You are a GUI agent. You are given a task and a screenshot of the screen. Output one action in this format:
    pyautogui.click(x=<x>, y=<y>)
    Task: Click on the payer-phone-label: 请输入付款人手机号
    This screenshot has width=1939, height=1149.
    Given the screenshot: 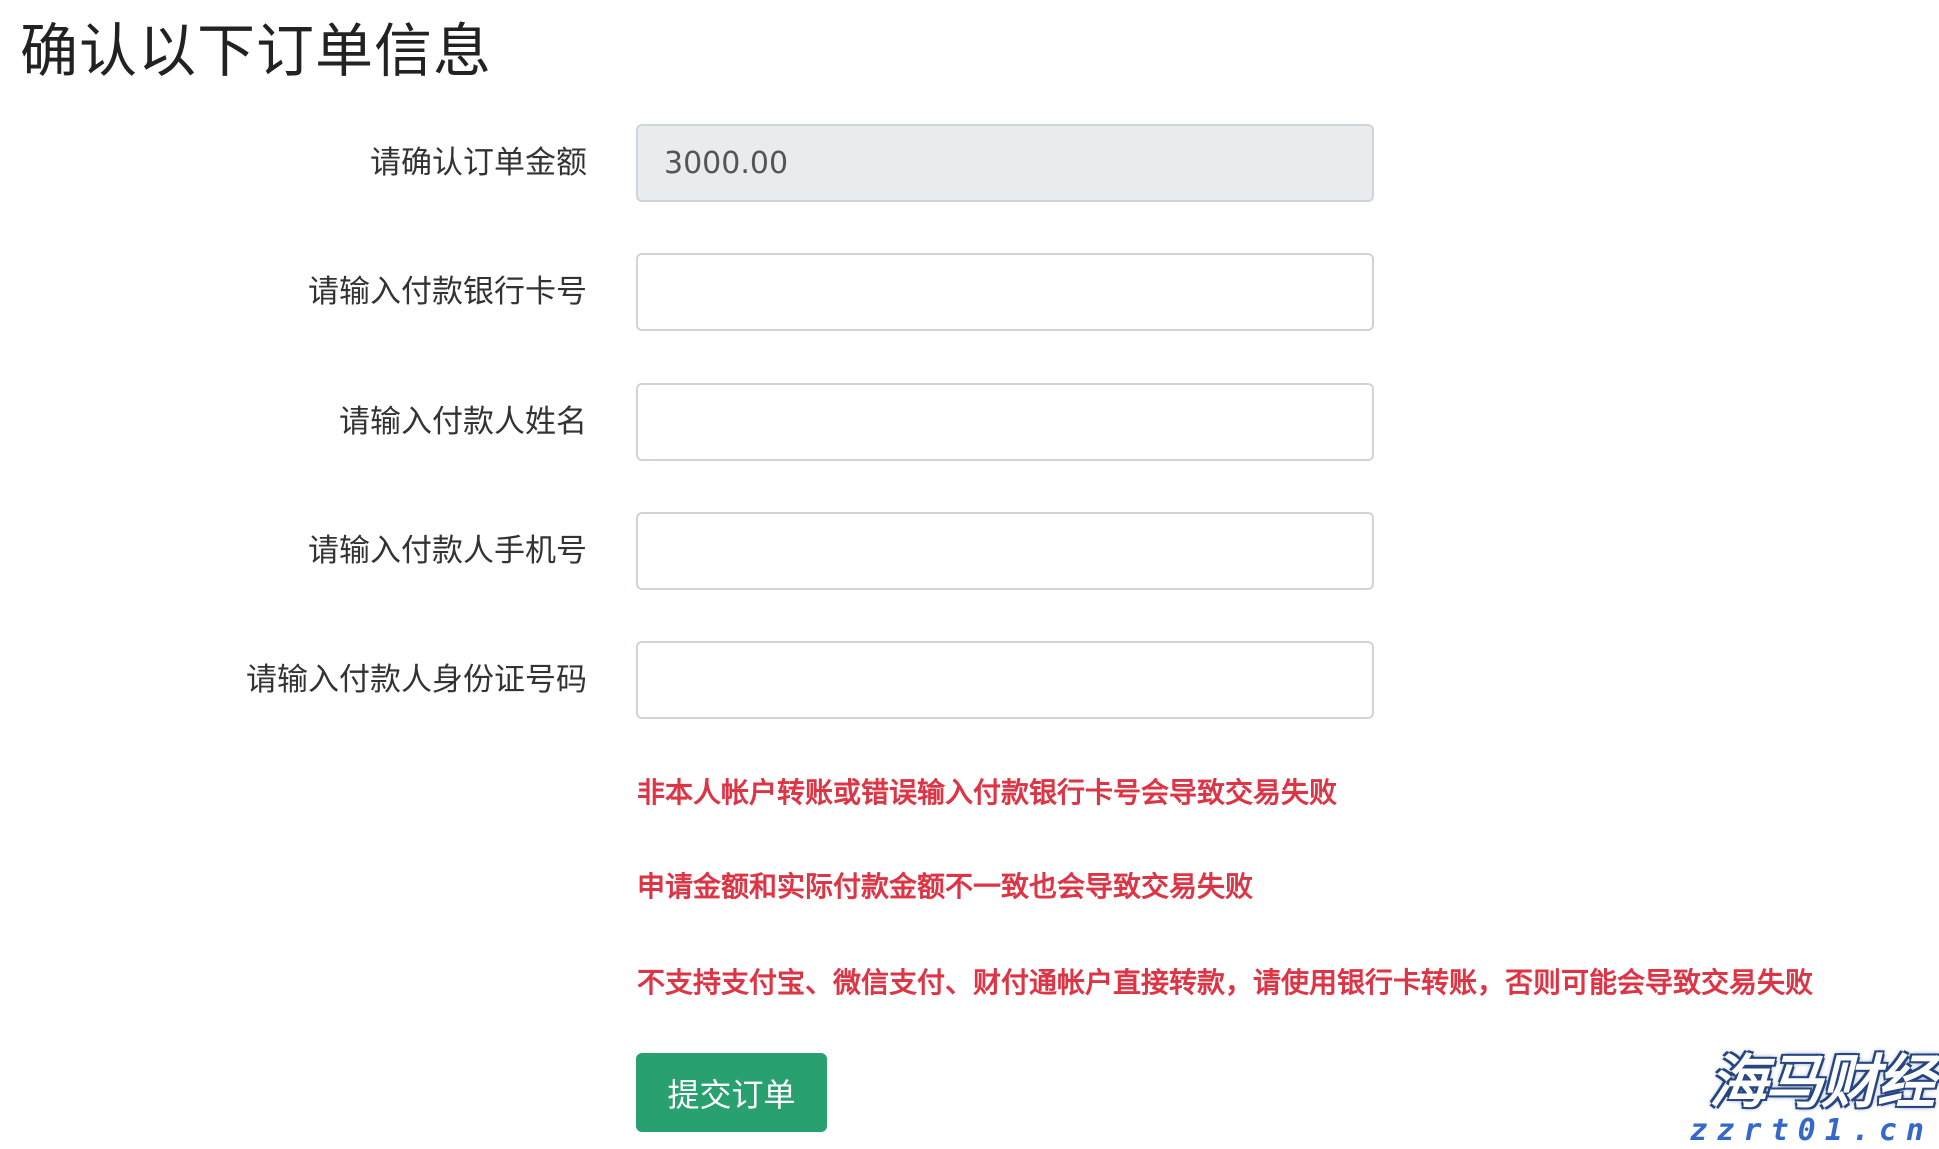 What is the action you would take?
    pyautogui.click(x=447, y=551)
    